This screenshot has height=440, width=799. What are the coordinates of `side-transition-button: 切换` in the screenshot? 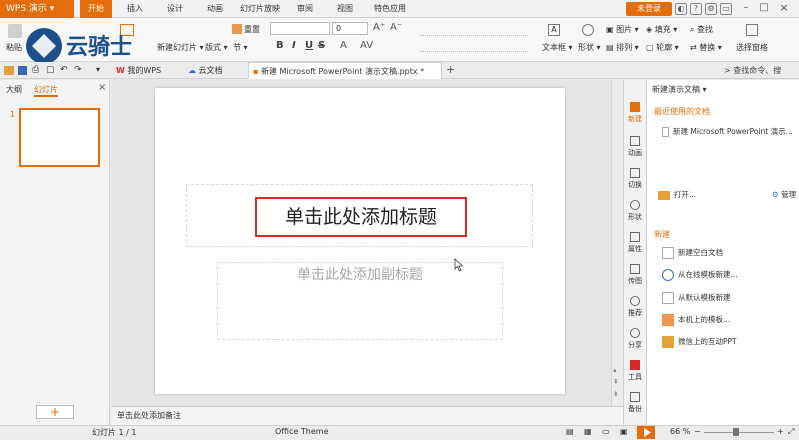 It's located at (635, 179).